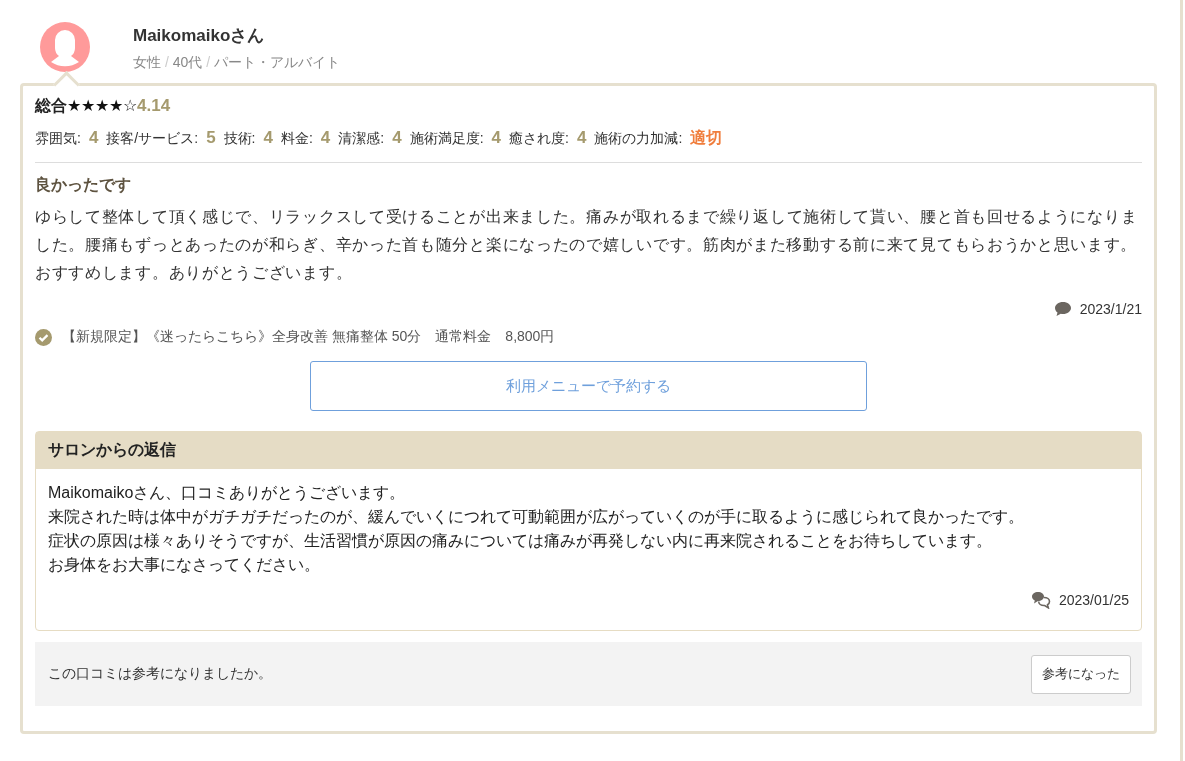  Describe the element at coordinates (112, 450) in the screenshot. I see `reply-title: サロンからの返信` at that location.